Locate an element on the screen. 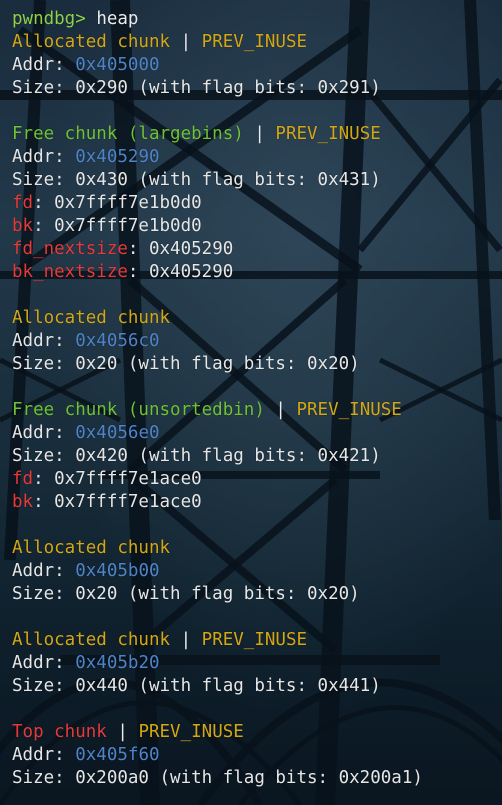 The image size is (502, 805). chunk-size-line: Size: 0x430 (with flag bits: 0x431) is located at coordinates (196, 180).